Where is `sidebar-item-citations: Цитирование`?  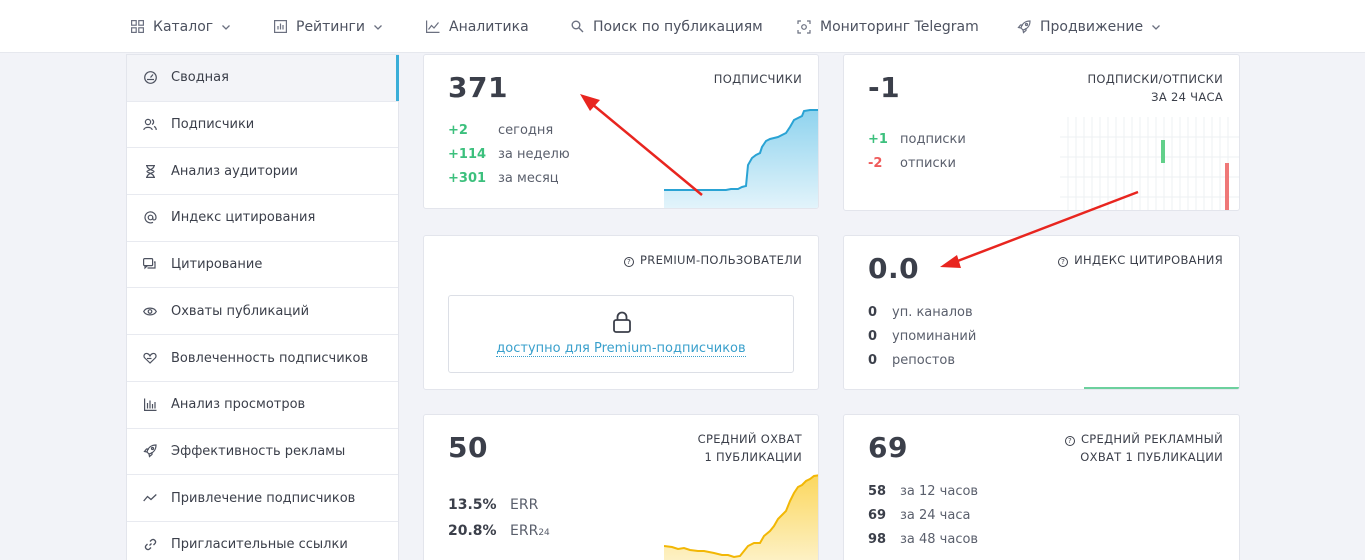
sidebar-item-citations: Цитирование is located at coordinates (262, 265).